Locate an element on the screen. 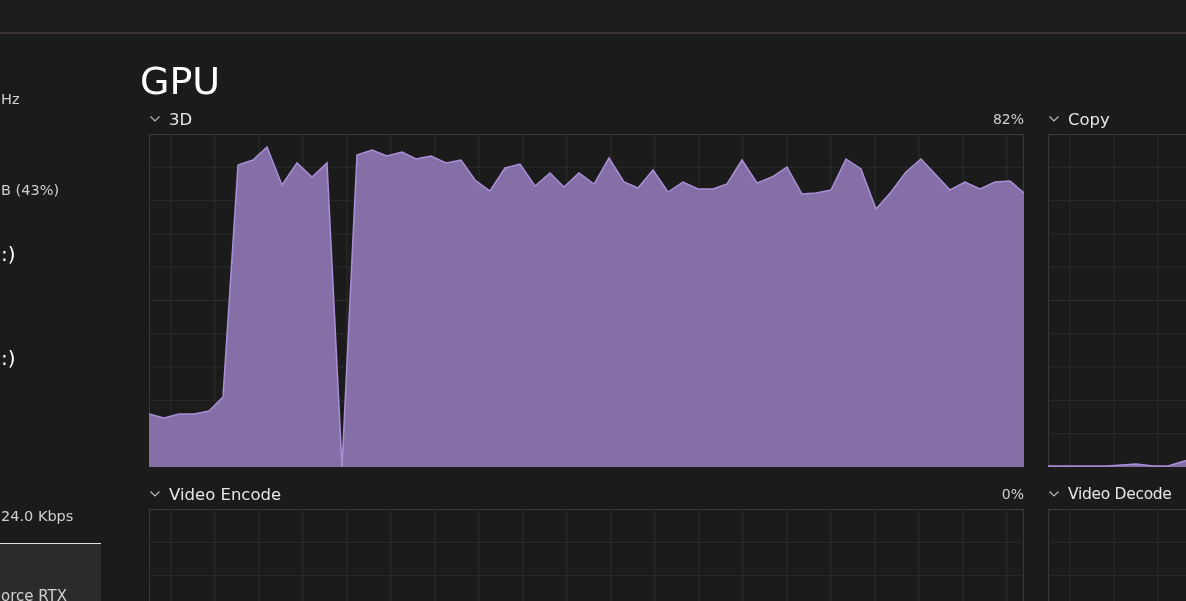  sidebar-item-detail: orce RTX is located at coordinates (34, 594).